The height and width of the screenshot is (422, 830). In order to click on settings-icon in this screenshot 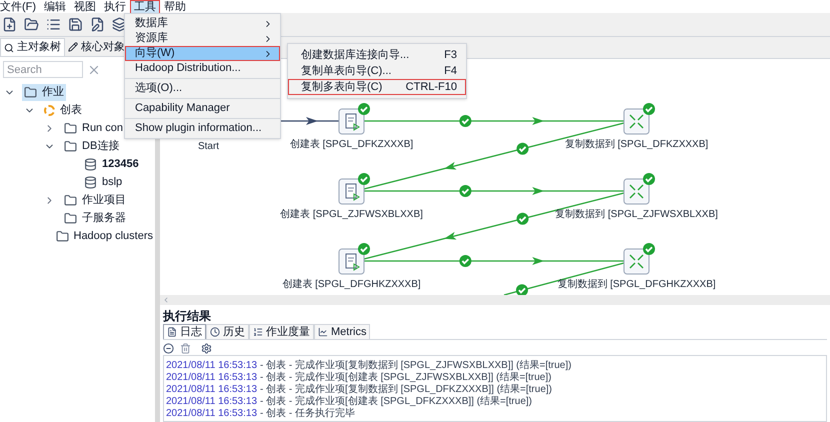, I will do `click(206, 348)`.